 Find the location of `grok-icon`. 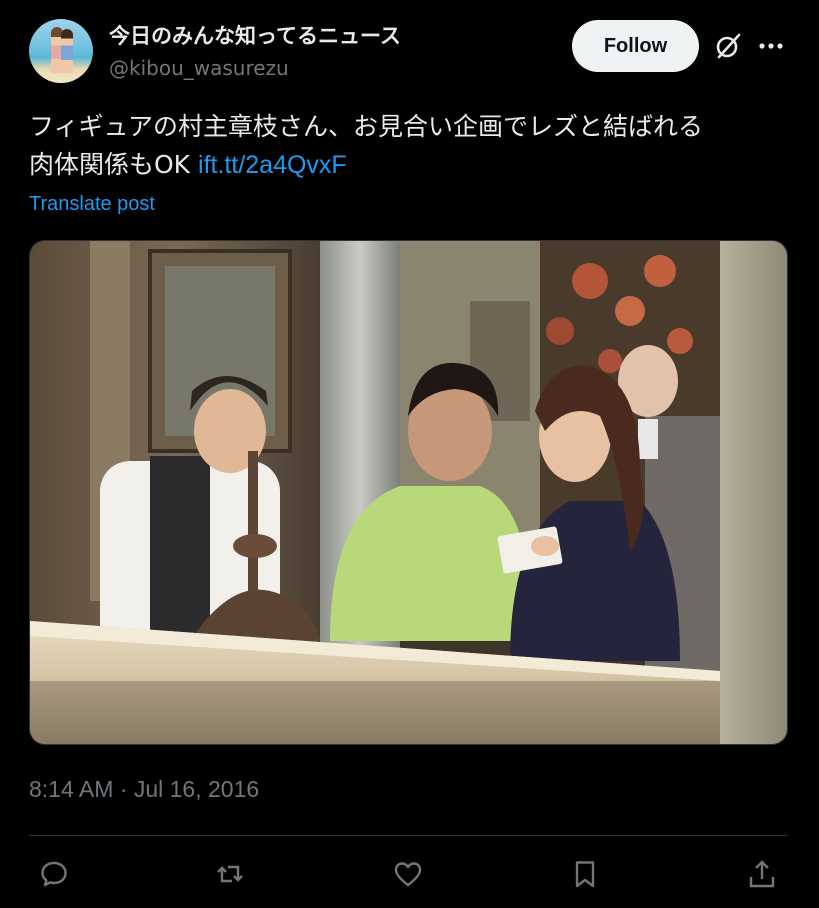

grok-icon is located at coordinates (728, 46).